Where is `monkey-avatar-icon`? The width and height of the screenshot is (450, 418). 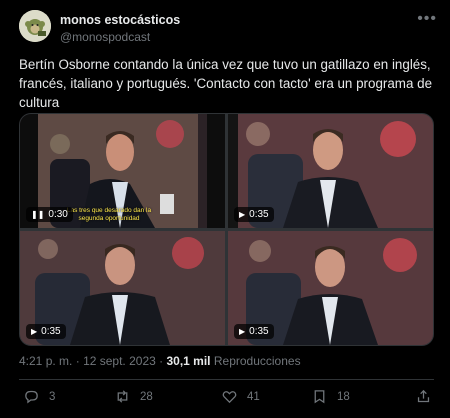 monkey-avatar-icon is located at coordinates (35, 26).